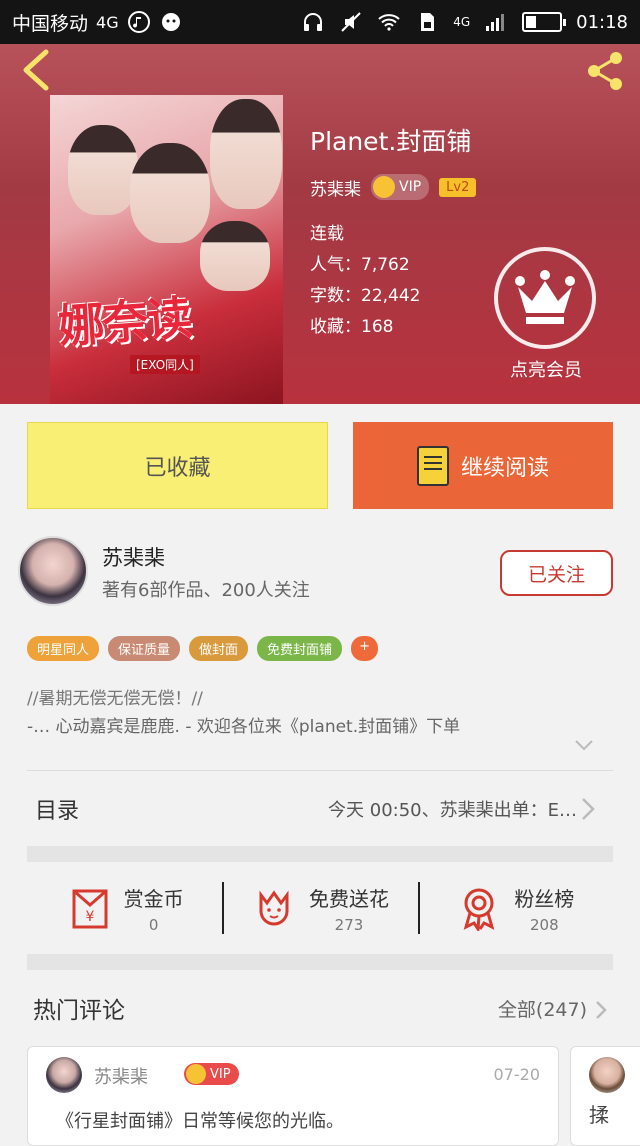 This screenshot has width=640, height=1146. What do you see at coordinates (274, 908) in the screenshot?
I see `flower-icon` at bounding box center [274, 908].